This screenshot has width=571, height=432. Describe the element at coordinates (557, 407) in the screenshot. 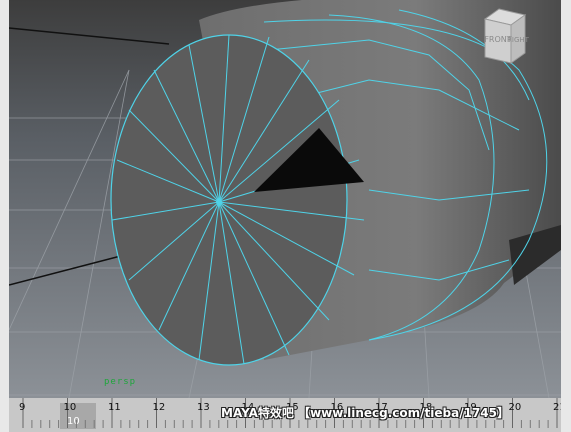

I see `timeline-tick-label: 21` at that location.